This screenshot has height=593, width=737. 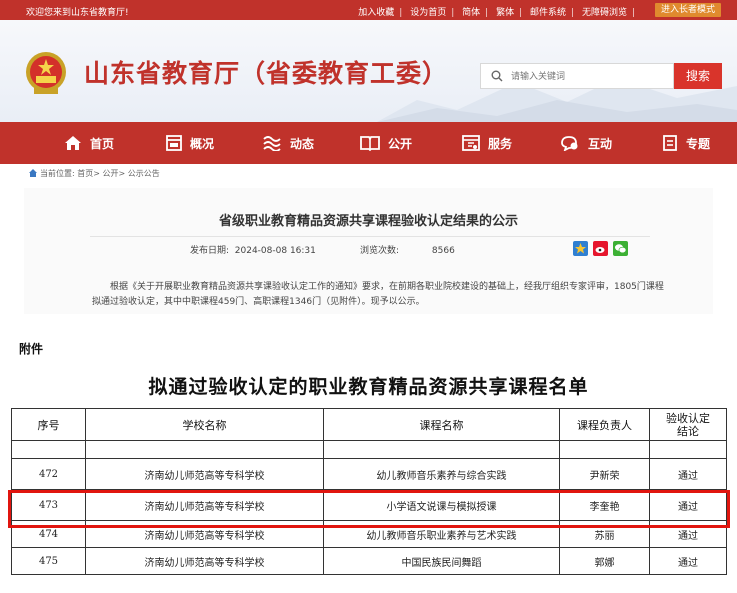 I want to click on row-index: 472, so click(x=48, y=474).